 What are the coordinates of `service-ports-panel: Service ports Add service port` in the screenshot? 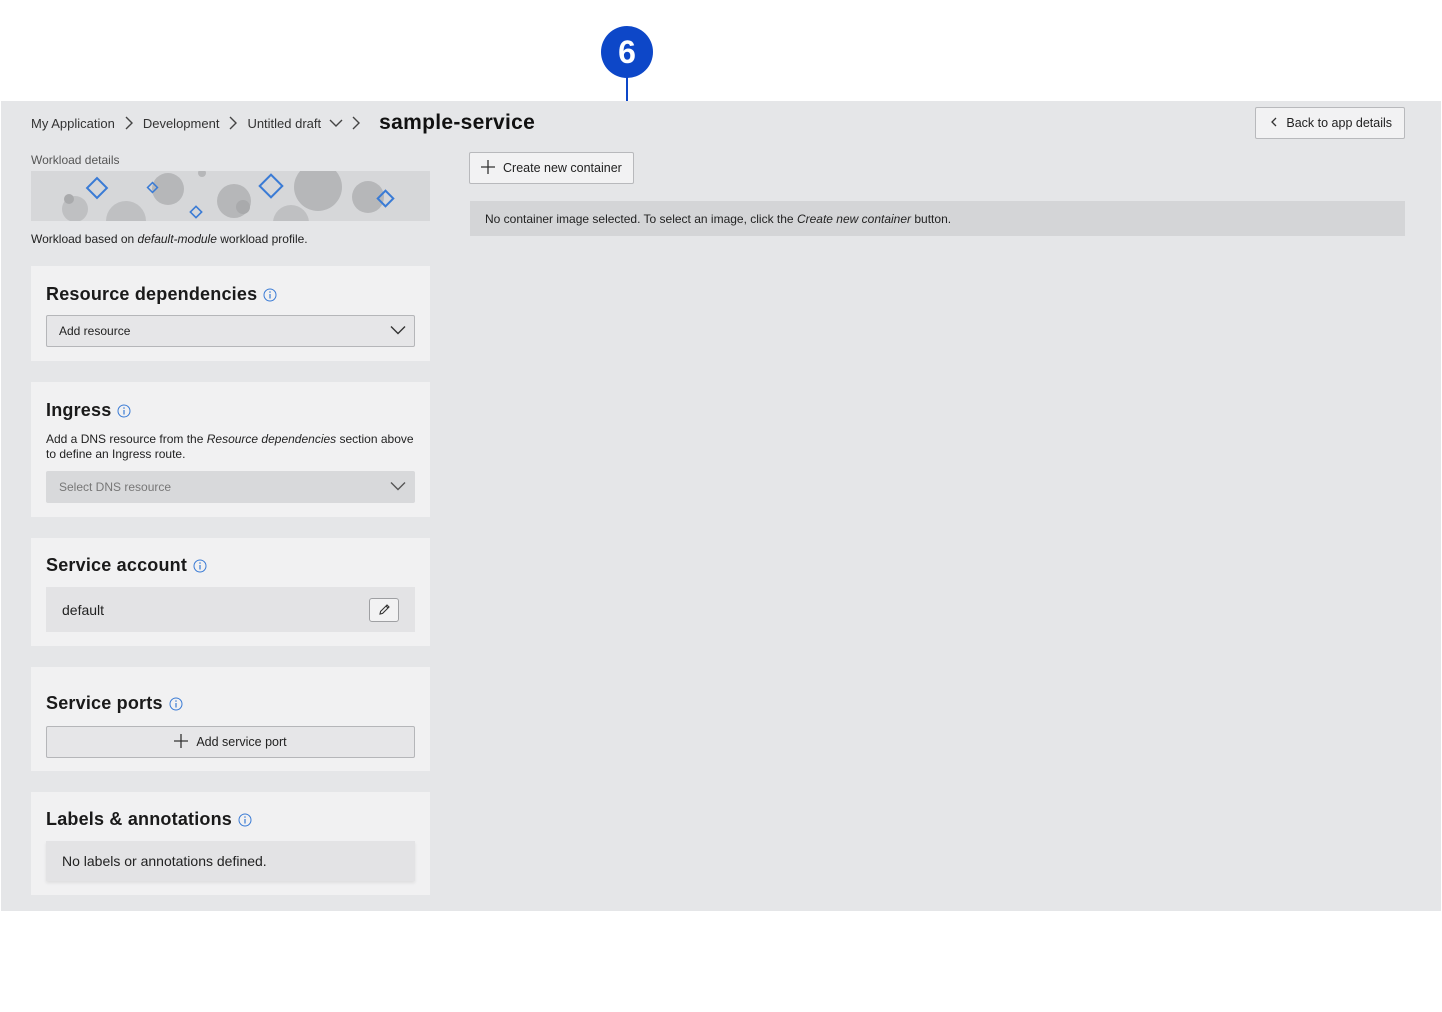 It's located at (230, 719).